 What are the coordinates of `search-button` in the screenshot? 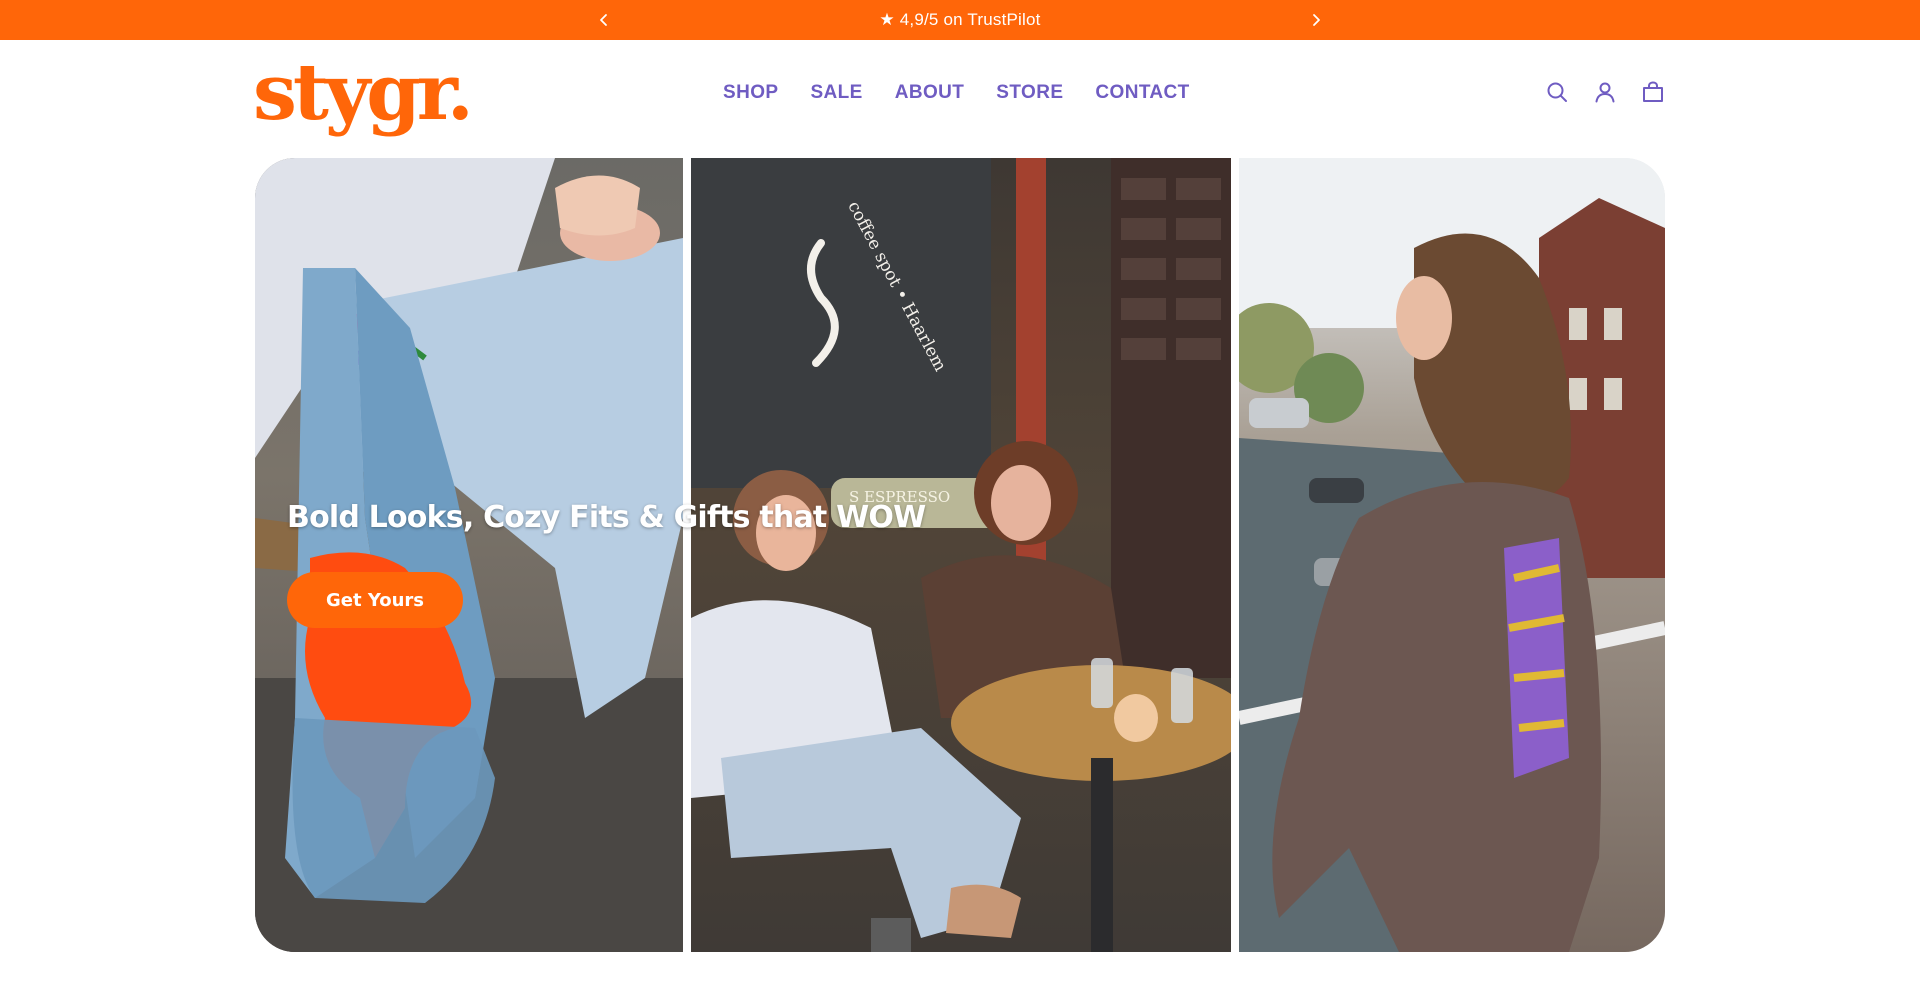 It's located at (1557, 92).